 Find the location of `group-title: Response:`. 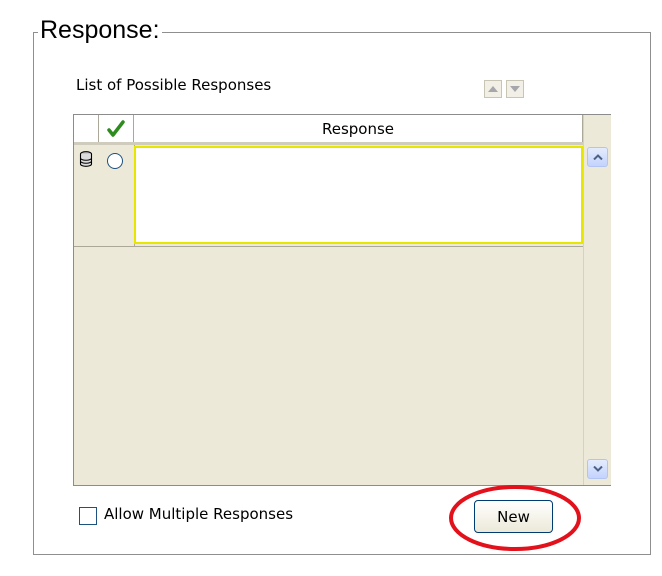

group-title: Response: is located at coordinates (100, 30).